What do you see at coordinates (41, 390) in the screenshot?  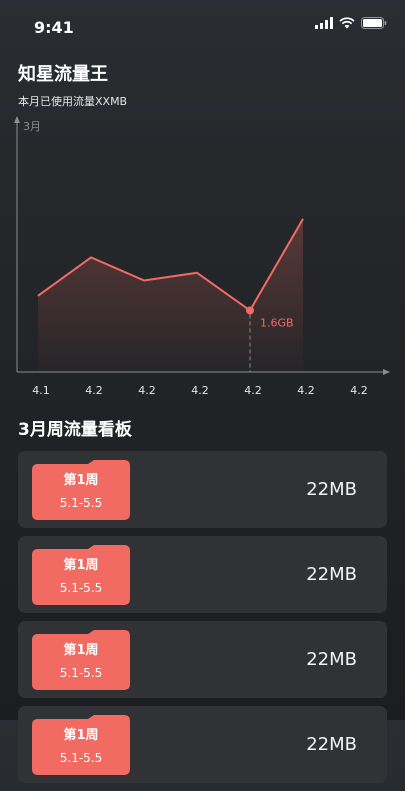 I see `x-tick-label: 4.1` at bounding box center [41, 390].